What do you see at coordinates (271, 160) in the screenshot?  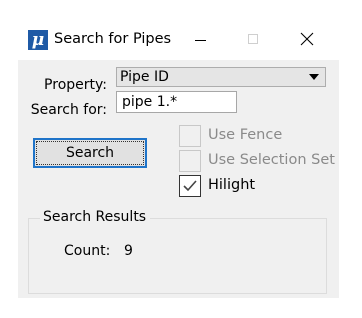 I see `use-selection-set-label: Use Selection Set` at bounding box center [271, 160].